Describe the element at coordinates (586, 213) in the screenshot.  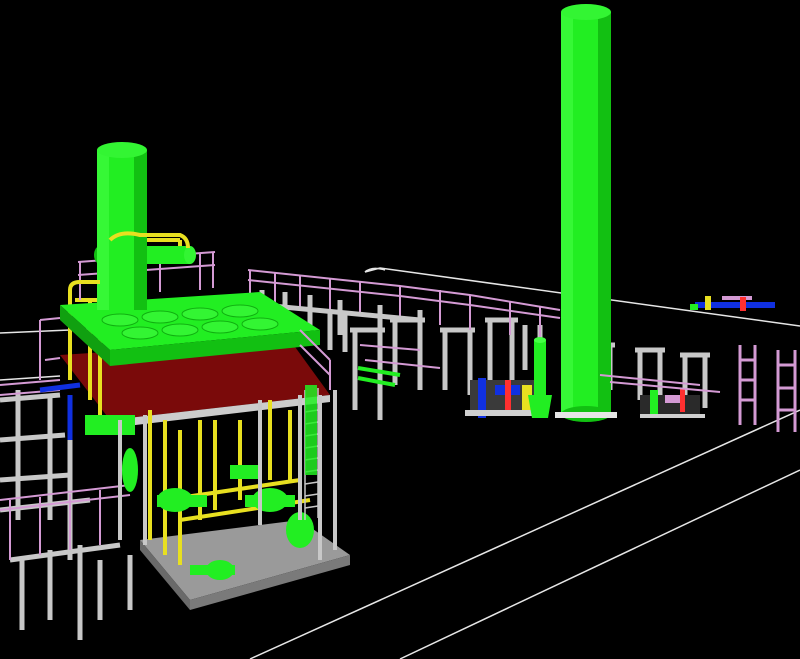
I see `tall-stack` at that location.